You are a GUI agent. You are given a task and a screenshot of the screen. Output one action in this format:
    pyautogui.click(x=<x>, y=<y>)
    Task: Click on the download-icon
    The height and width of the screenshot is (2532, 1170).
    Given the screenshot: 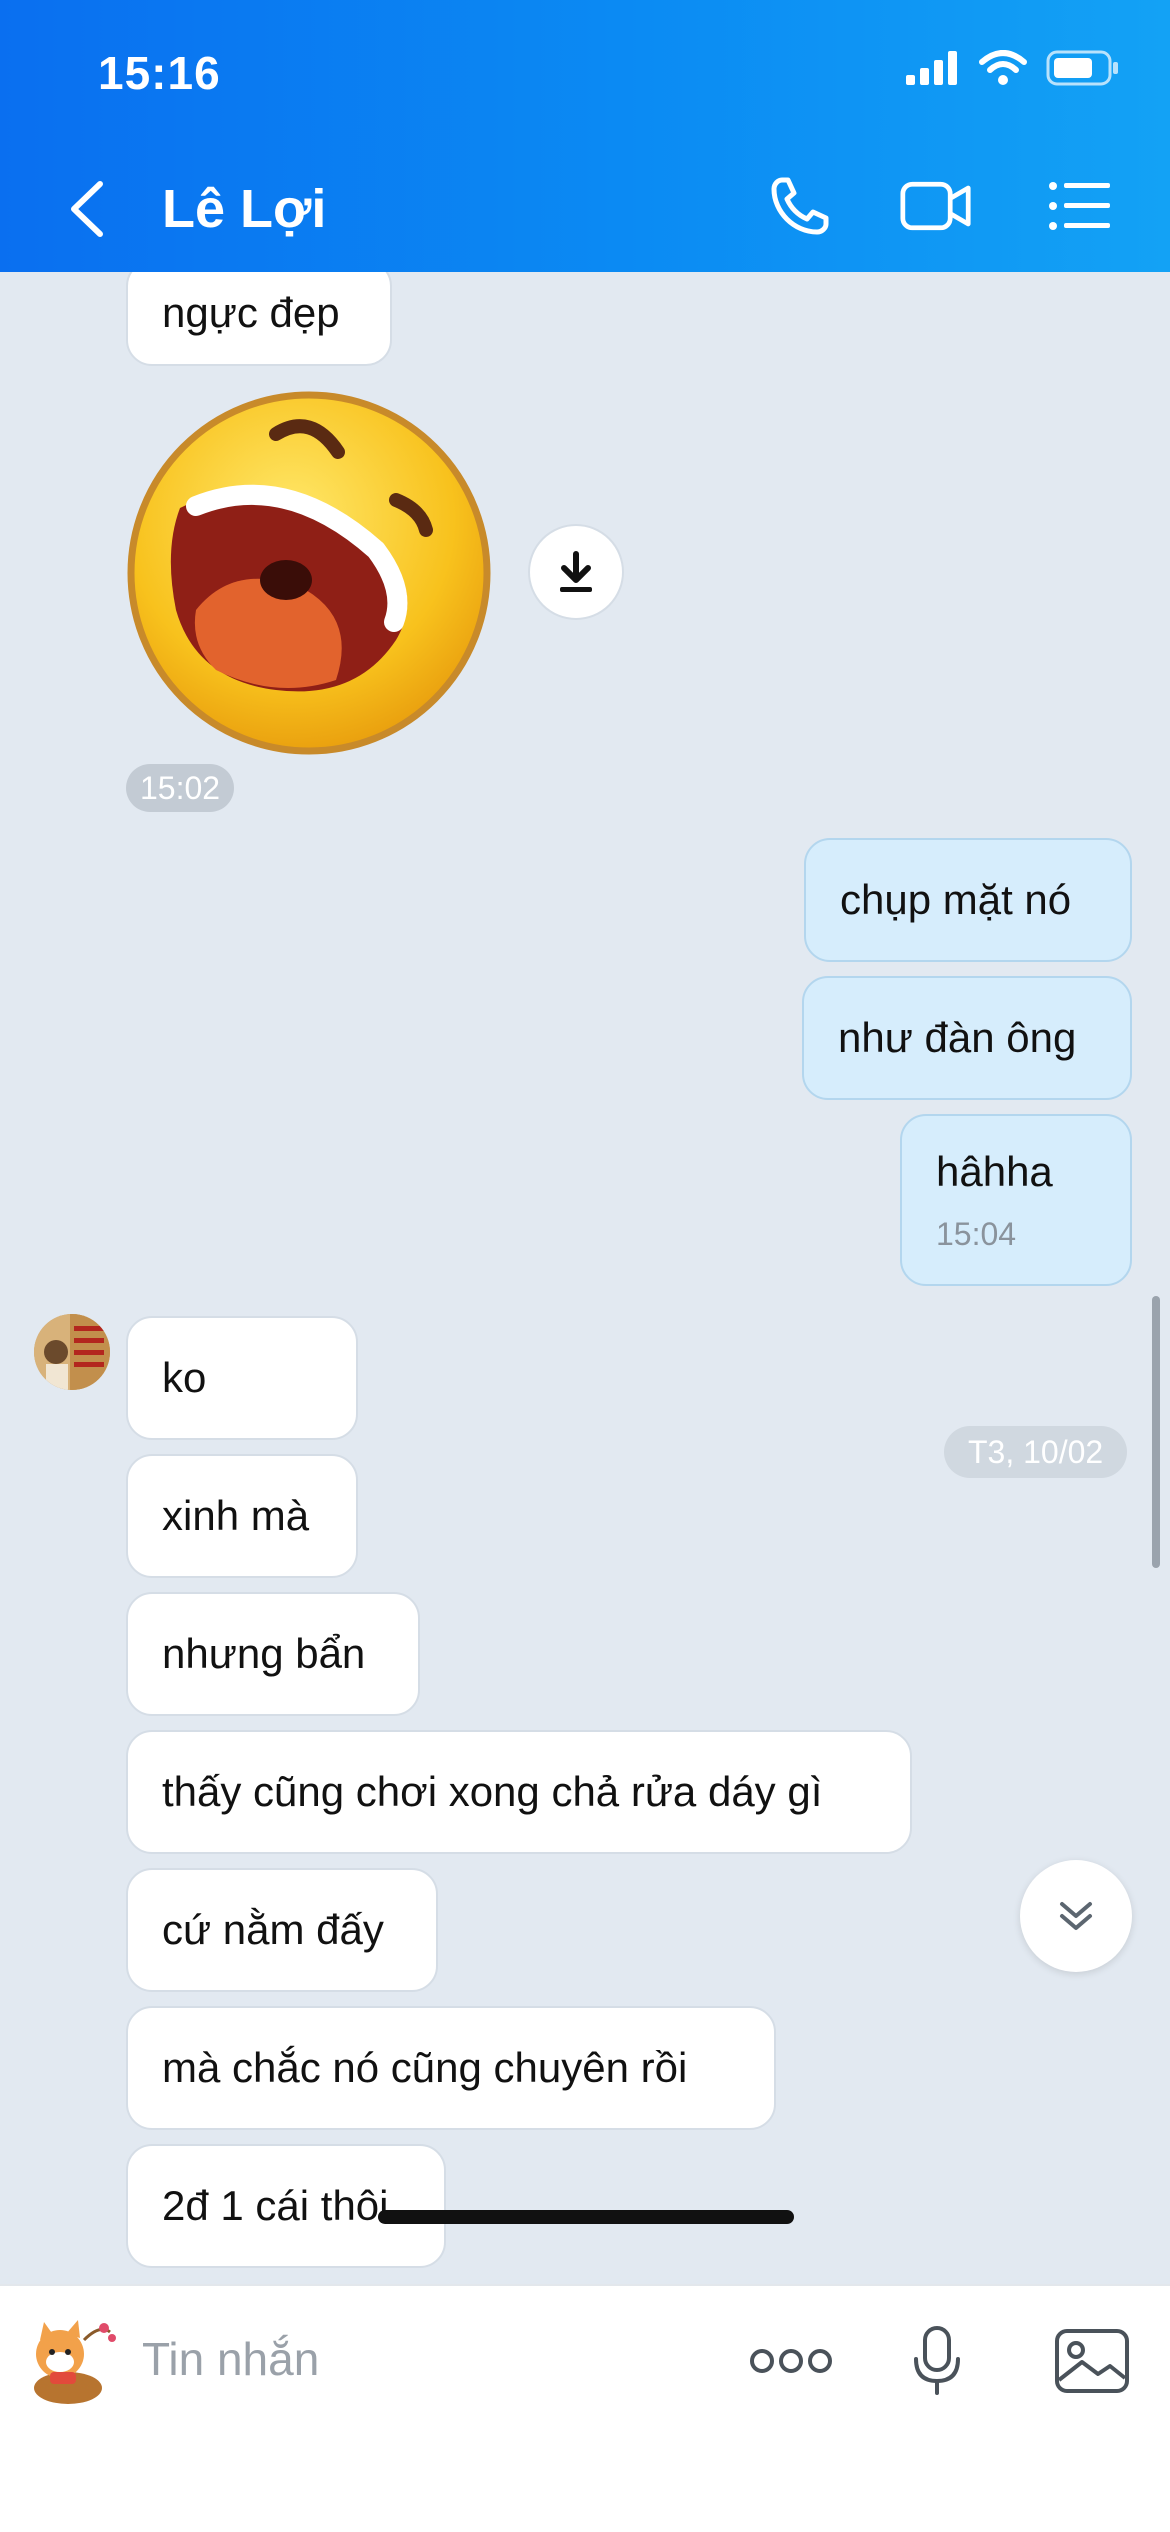 What is the action you would take?
    pyautogui.click(x=576, y=571)
    